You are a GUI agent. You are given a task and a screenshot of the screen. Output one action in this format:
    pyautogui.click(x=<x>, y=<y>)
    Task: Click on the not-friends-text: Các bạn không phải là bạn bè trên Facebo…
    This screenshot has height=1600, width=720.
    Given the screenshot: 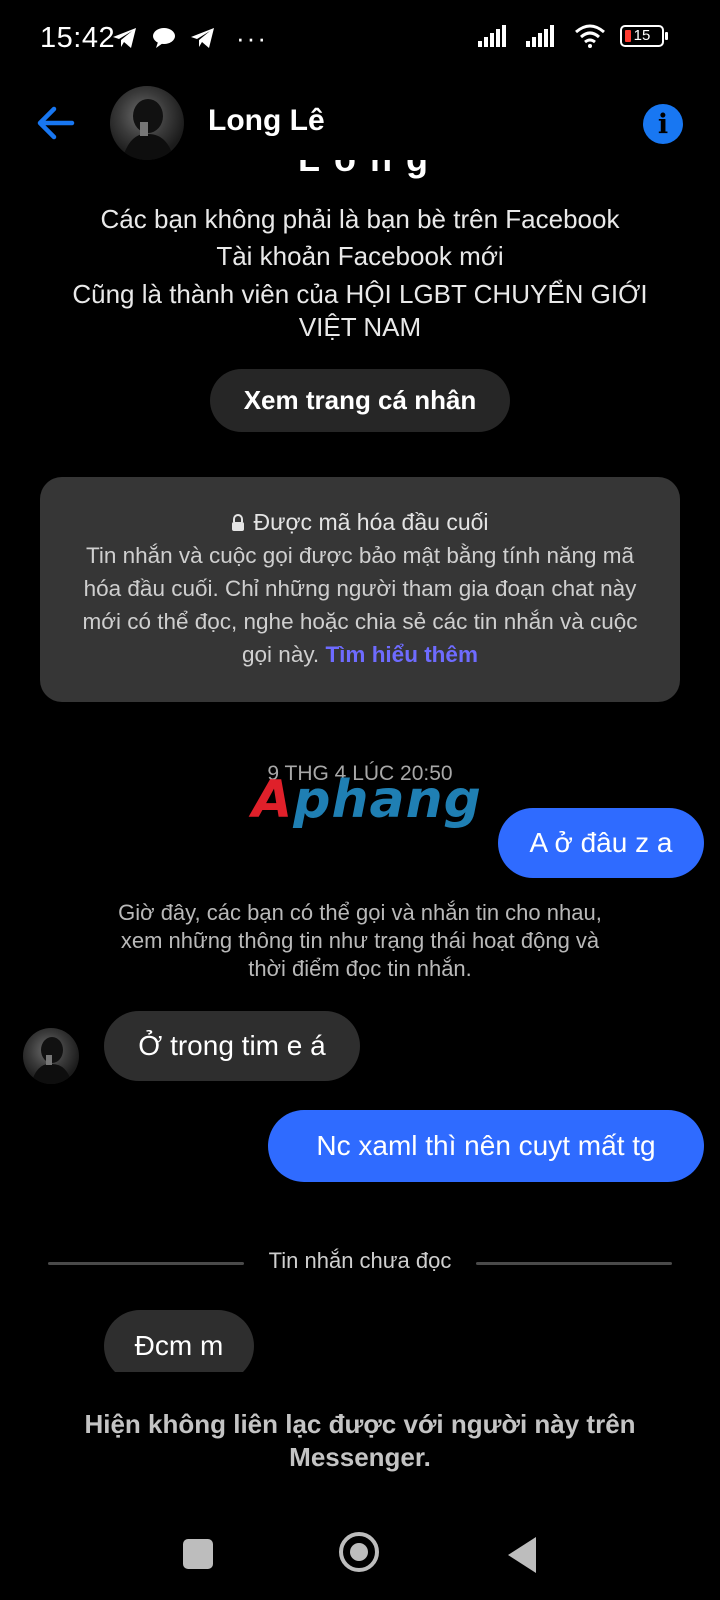 What is the action you would take?
    pyautogui.click(x=360, y=219)
    